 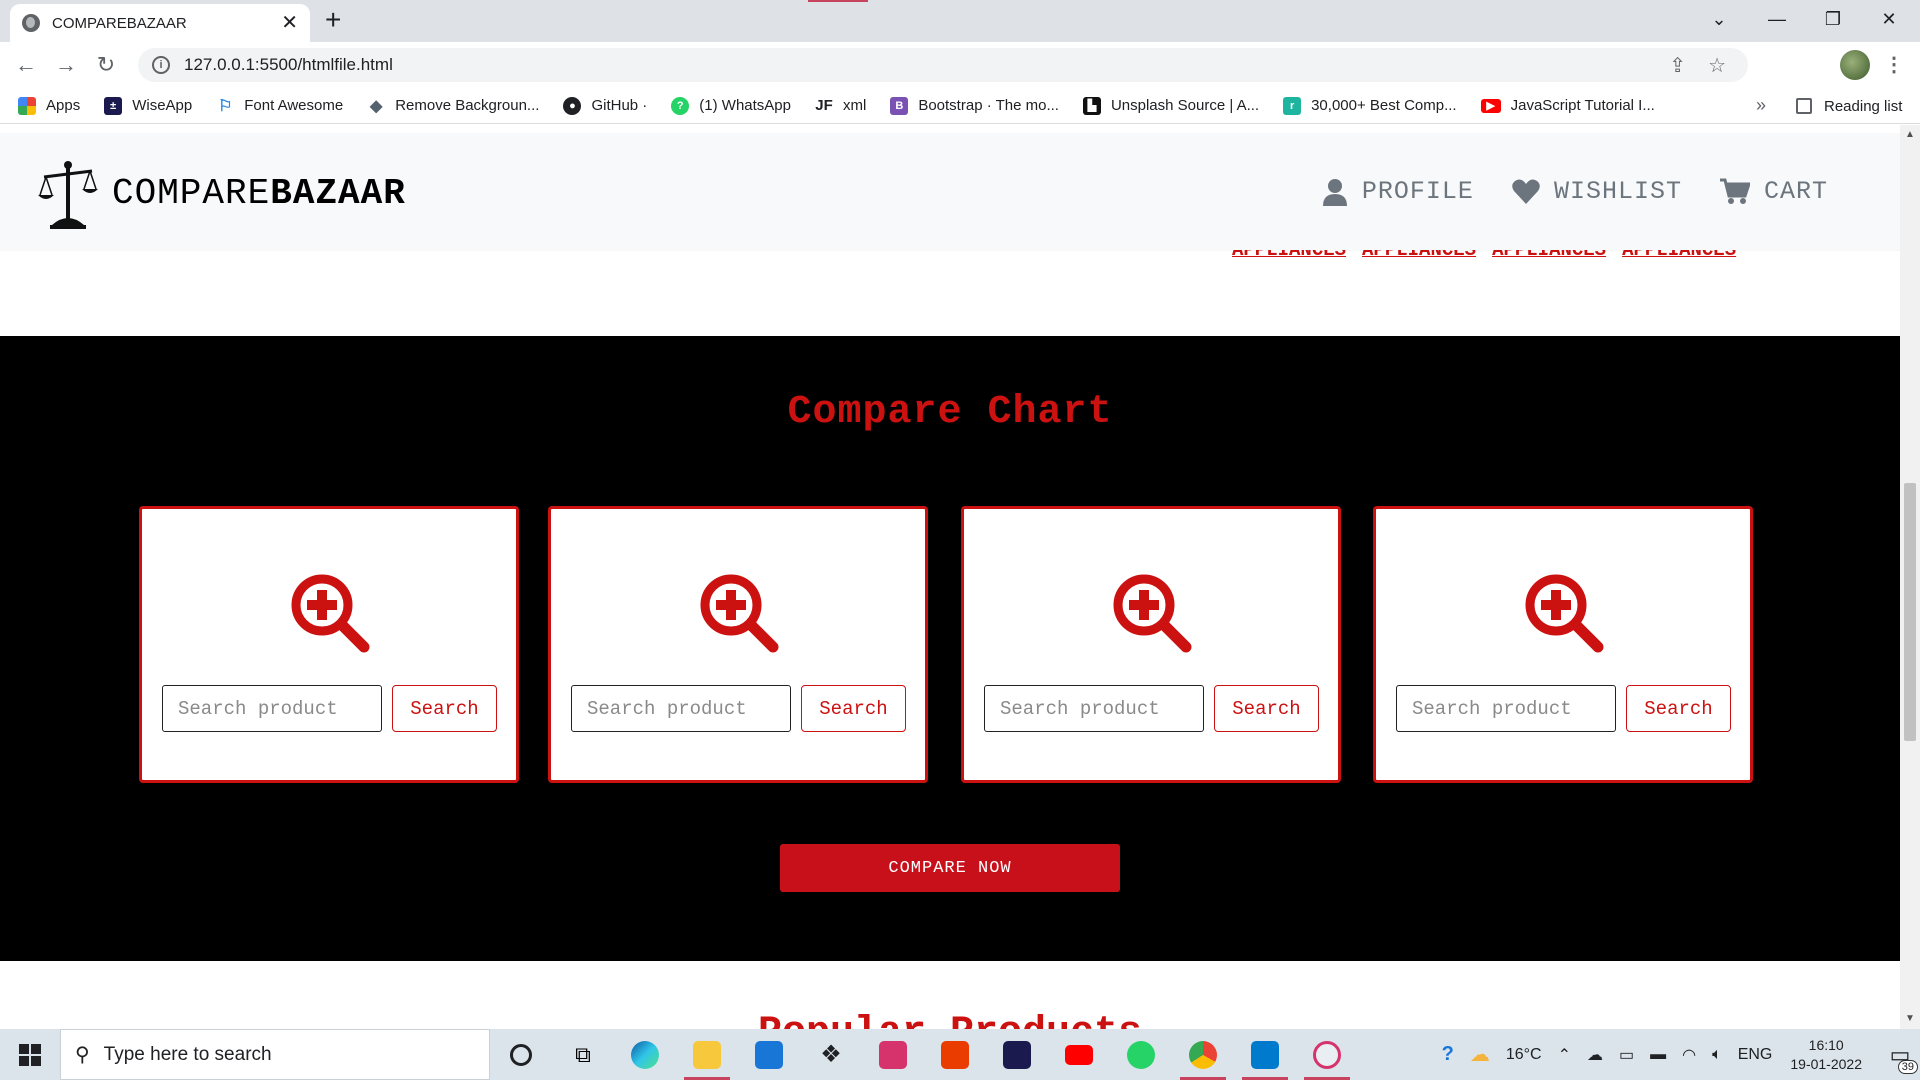 What do you see at coordinates (619, 105) in the screenshot?
I see `bookmark-label: GitHub ·` at bounding box center [619, 105].